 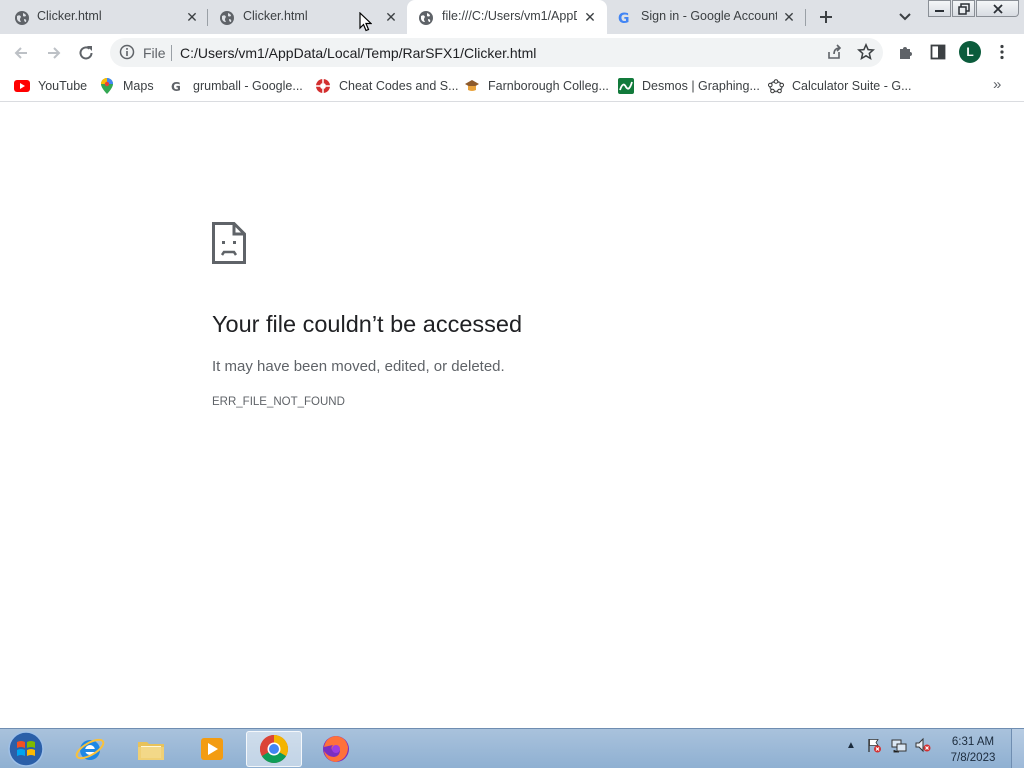 I want to click on sad-file-icon, so click(x=229, y=243).